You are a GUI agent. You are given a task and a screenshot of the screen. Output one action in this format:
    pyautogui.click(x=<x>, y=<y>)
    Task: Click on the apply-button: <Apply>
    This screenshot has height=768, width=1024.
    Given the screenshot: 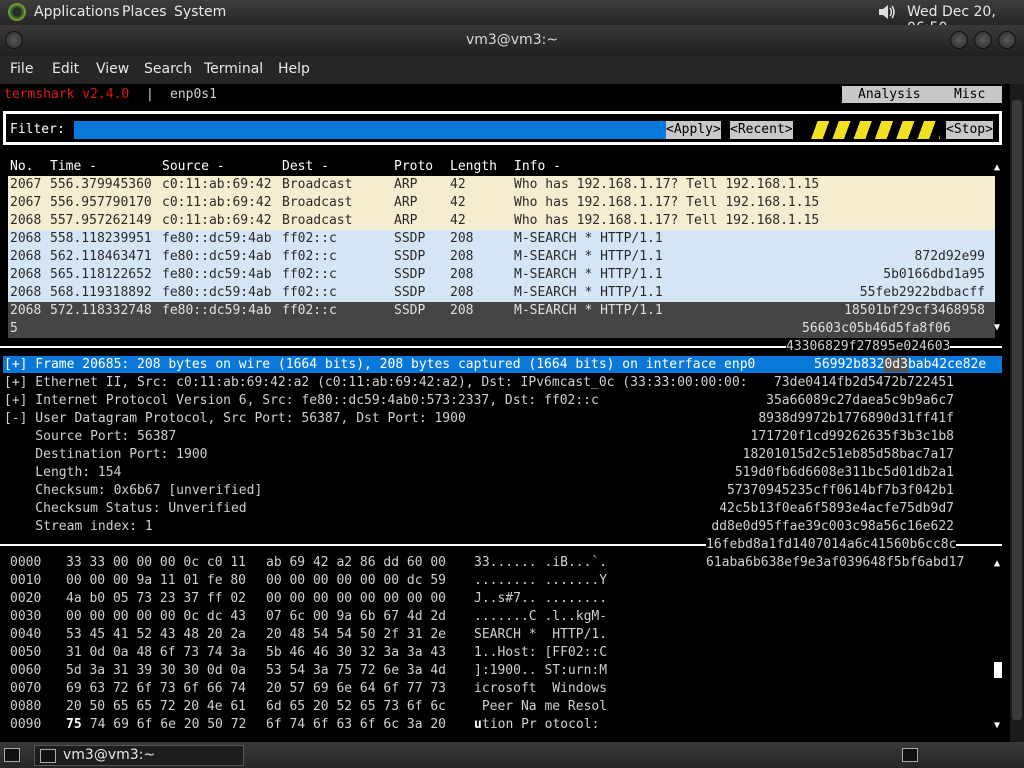 What is the action you would take?
    pyautogui.click(x=693, y=130)
    